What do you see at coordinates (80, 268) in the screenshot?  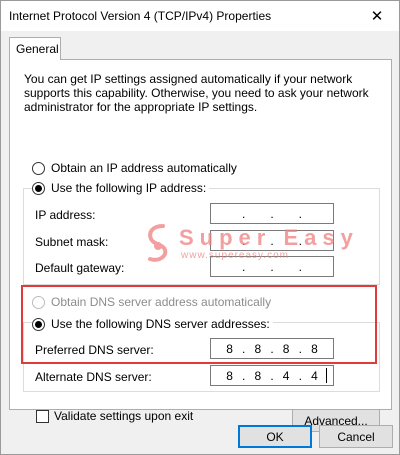 I see `default-gateway-label: Default gateway:` at bounding box center [80, 268].